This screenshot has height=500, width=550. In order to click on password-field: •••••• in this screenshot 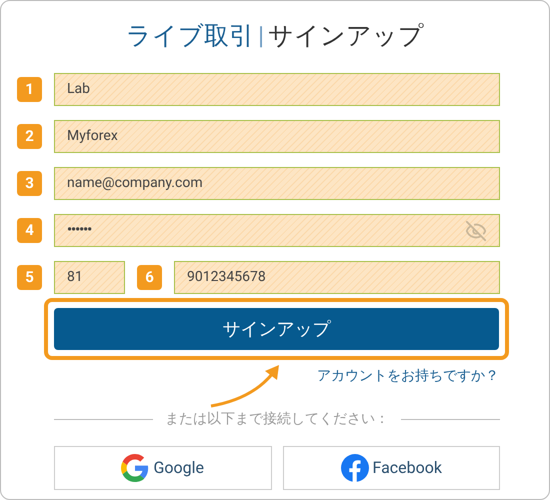, I will do `click(277, 230)`.